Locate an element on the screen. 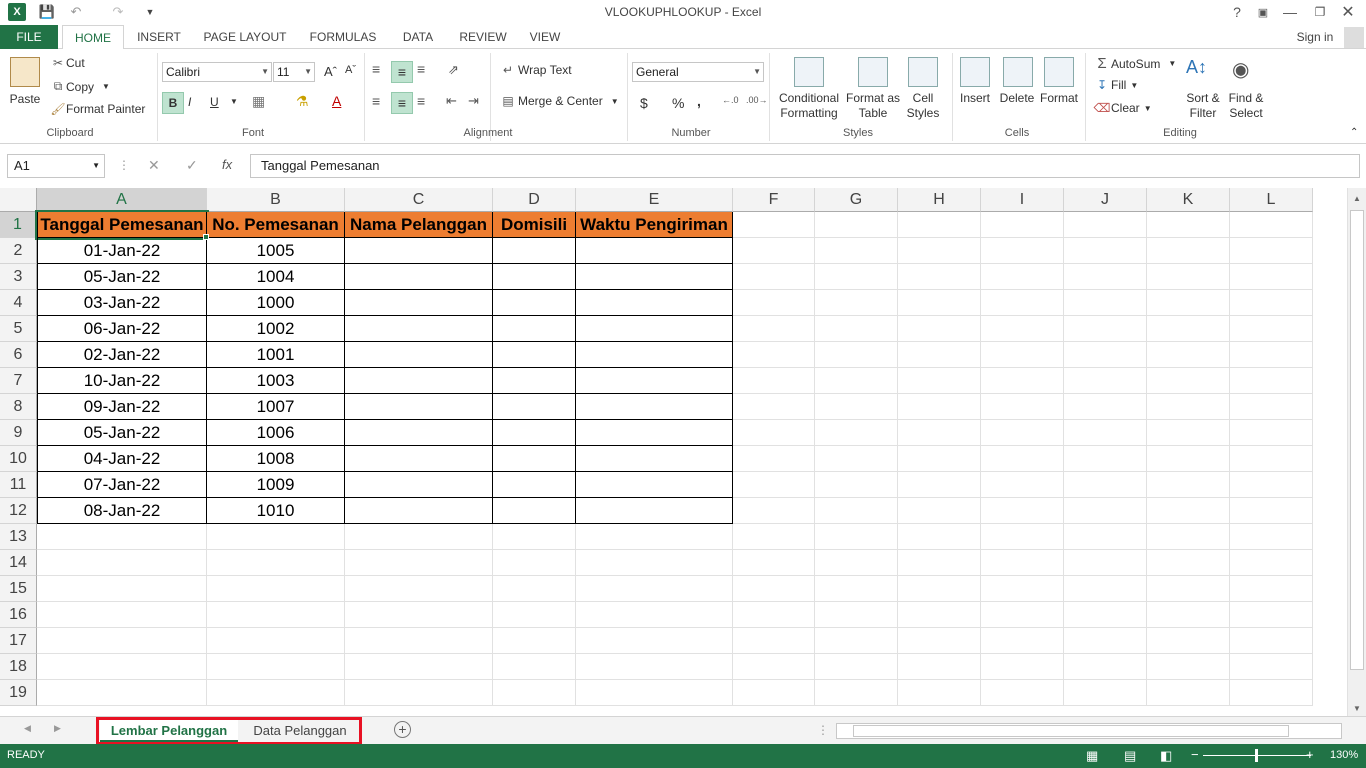 The width and height of the screenshot is (1366, 768). tab-page-layout: PAGE LAYOUT is located at coordinates (245, 37).